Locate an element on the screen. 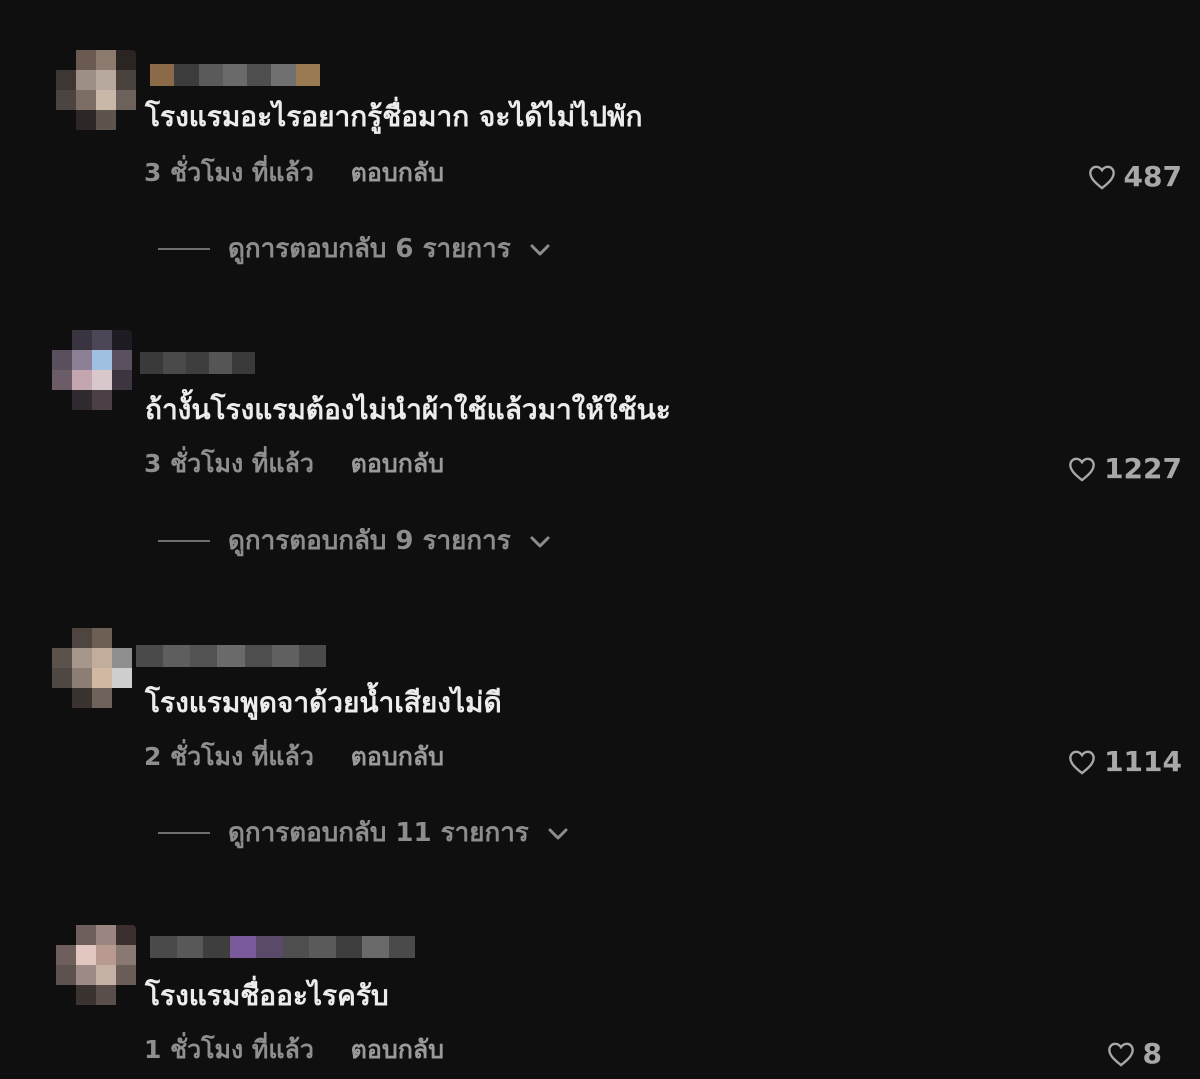 The height and width of the screenshot is (1079, 1200). timestamp: 1 ชั่วโมง ที่แล้ว is located at coordinates (229, 1049).